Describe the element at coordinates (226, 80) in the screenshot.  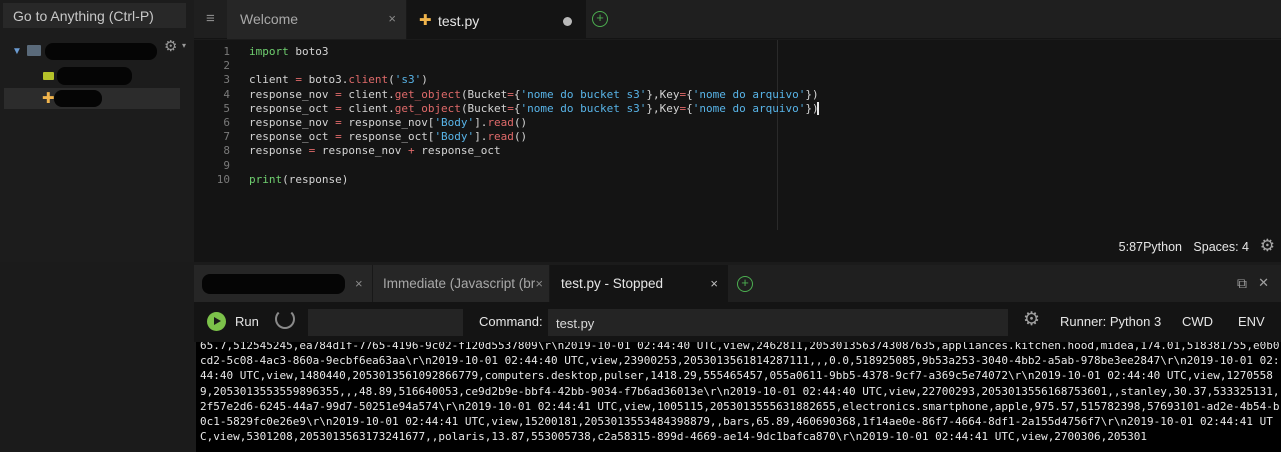
I see `line-number: 3` at that location.